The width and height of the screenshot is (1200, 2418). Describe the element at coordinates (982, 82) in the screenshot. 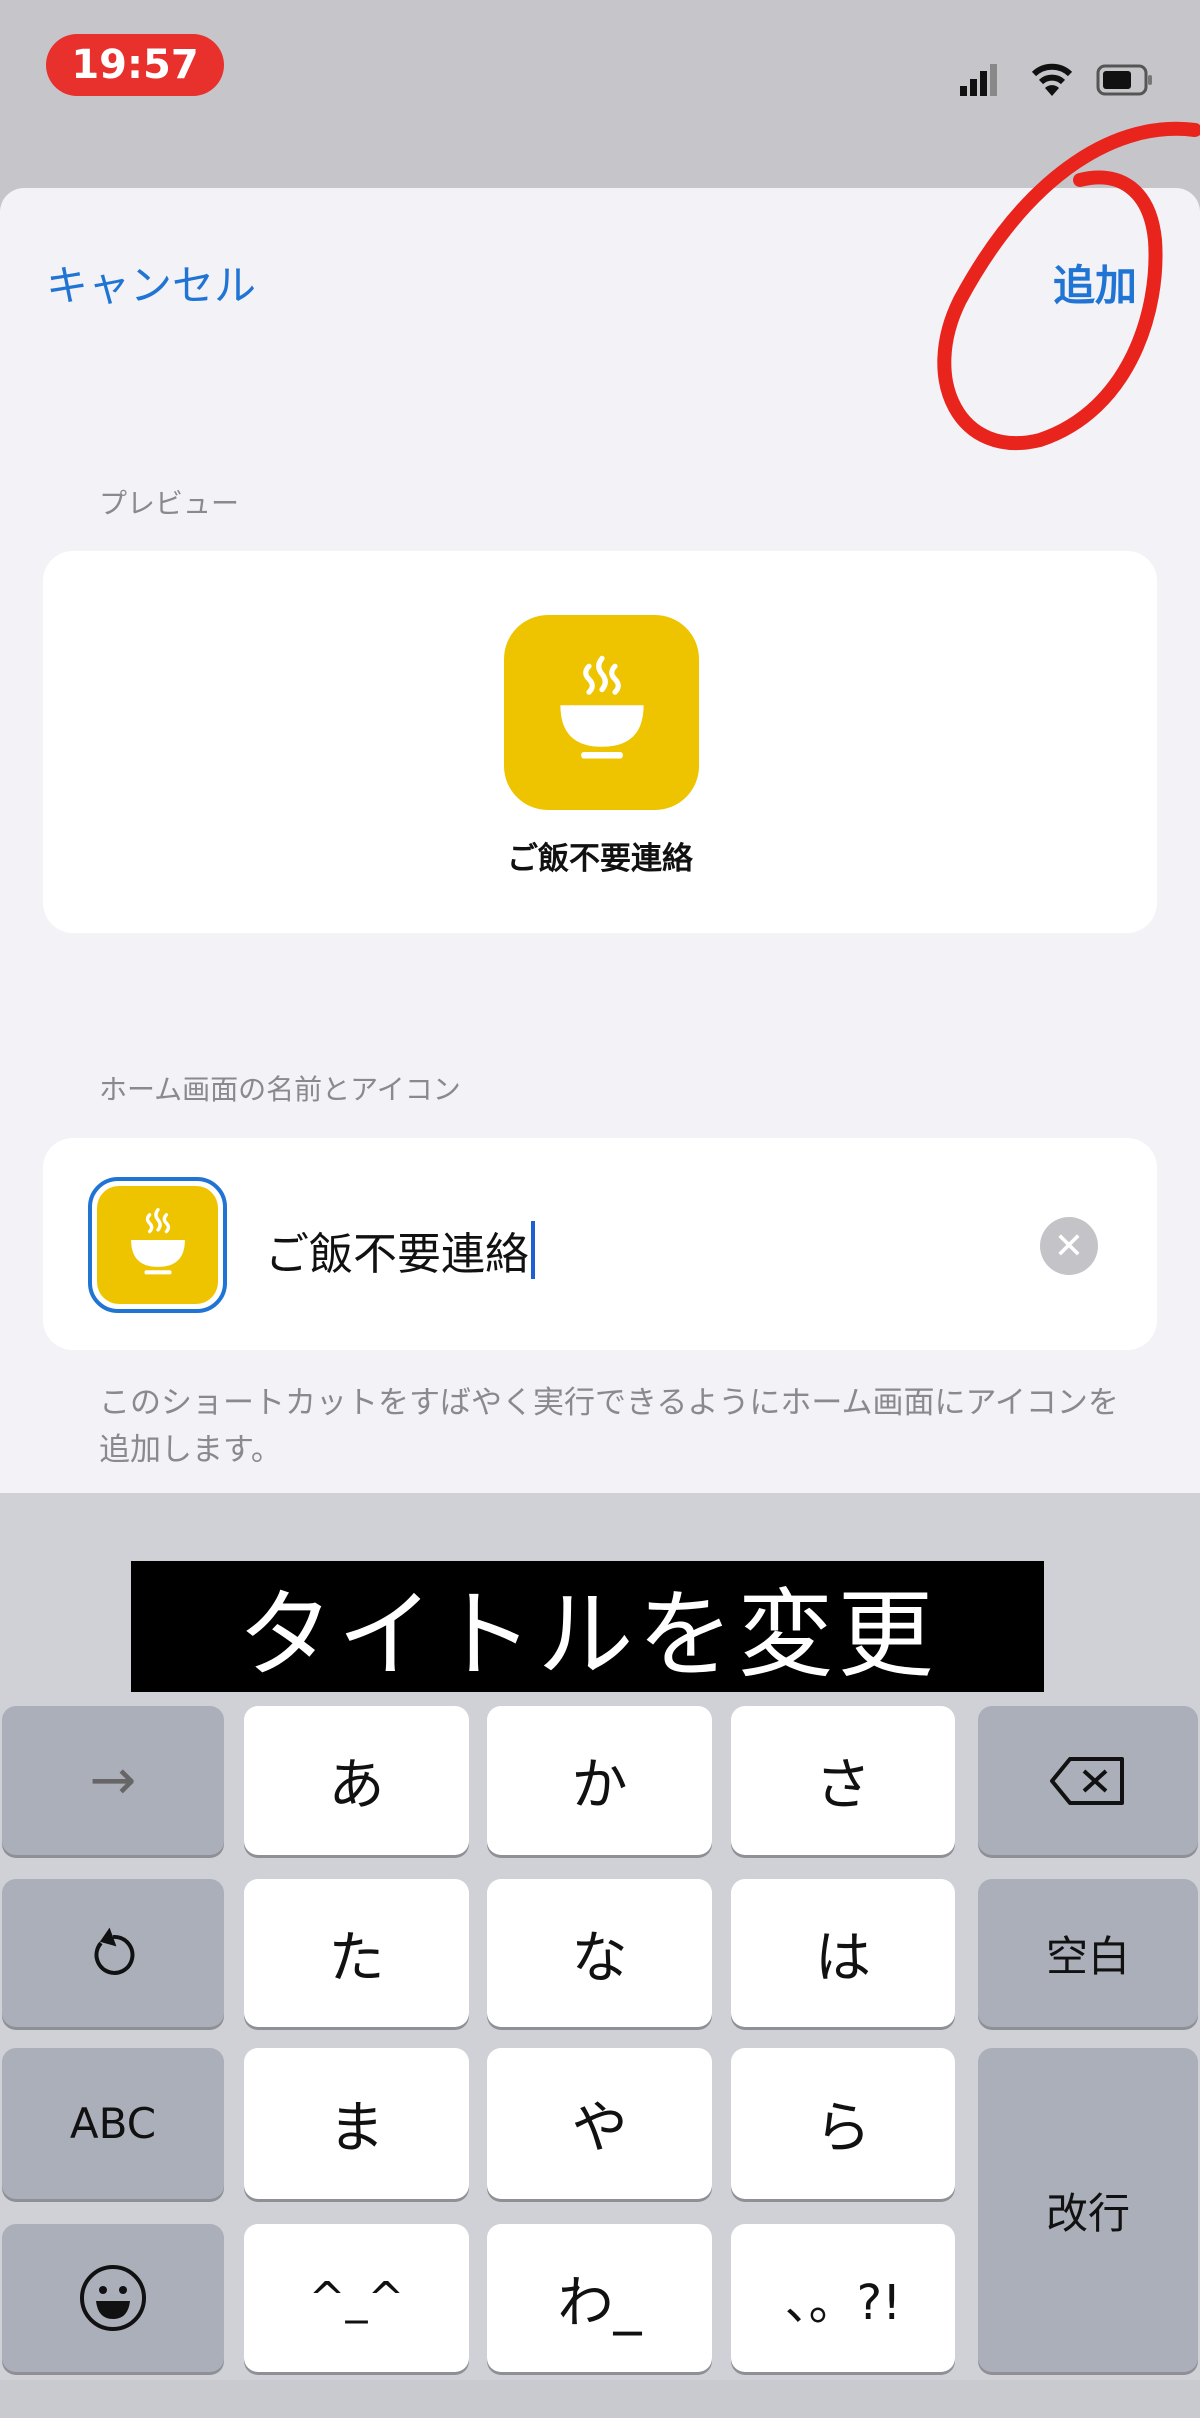

I see `signal-icon` at that location.